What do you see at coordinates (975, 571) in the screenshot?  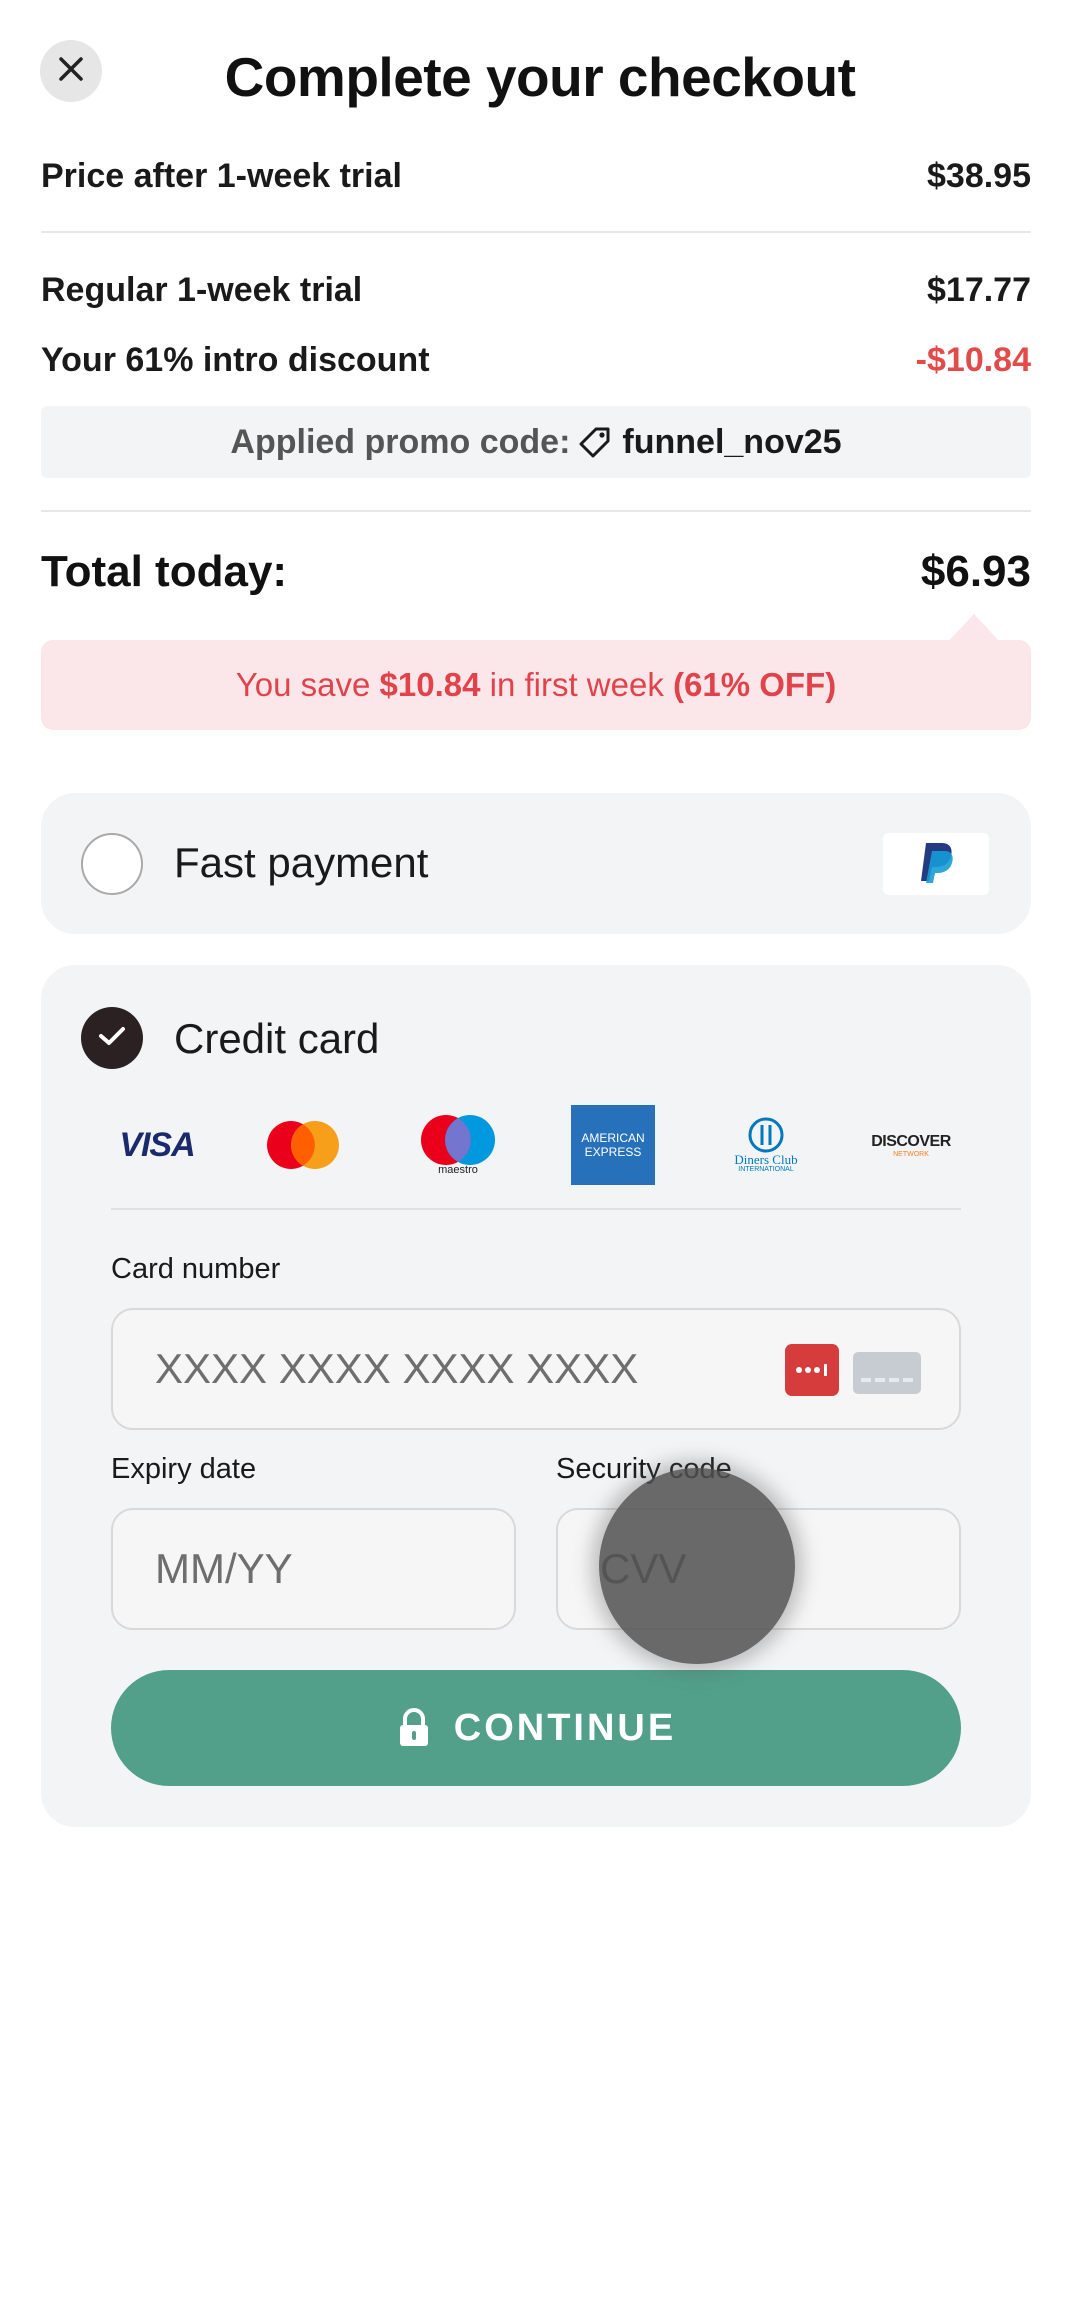 I see `total-value: $6.93` at bounding box center [975, 571].